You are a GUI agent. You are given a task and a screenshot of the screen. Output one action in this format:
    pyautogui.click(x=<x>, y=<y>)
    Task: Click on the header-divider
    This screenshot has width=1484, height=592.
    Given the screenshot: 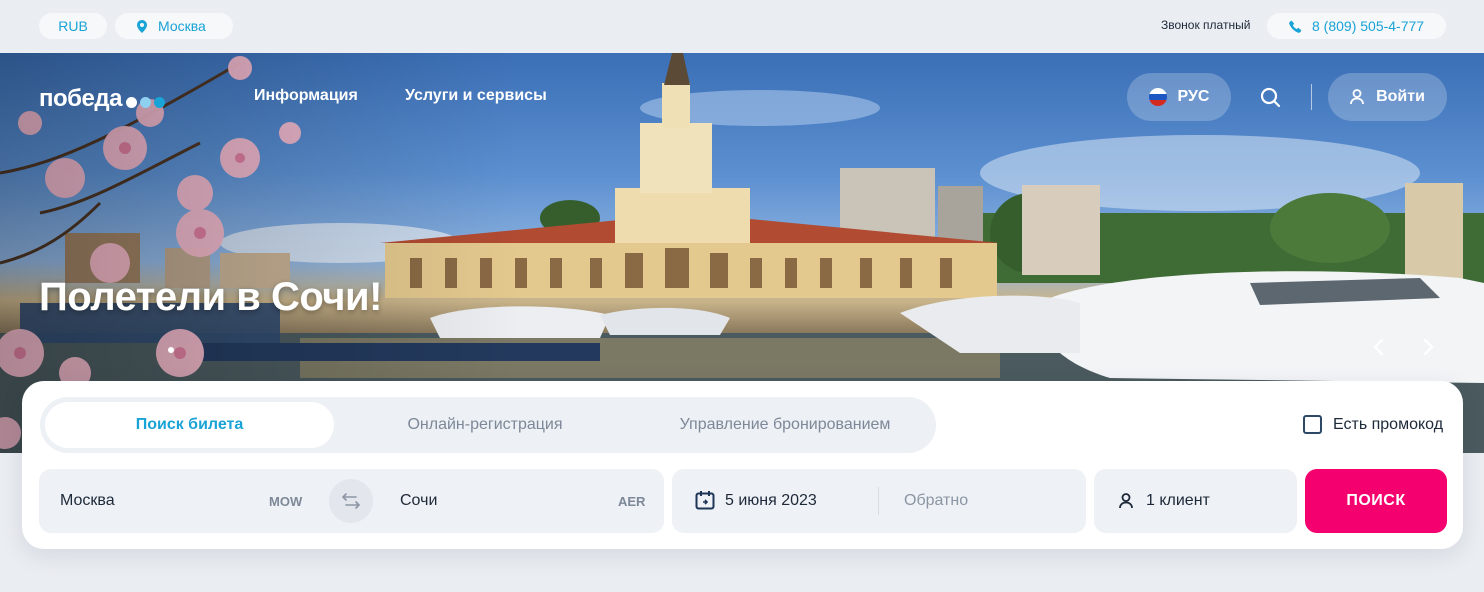 What is the action you would take?
    pyautogui.click(x=1311, y=97)
    